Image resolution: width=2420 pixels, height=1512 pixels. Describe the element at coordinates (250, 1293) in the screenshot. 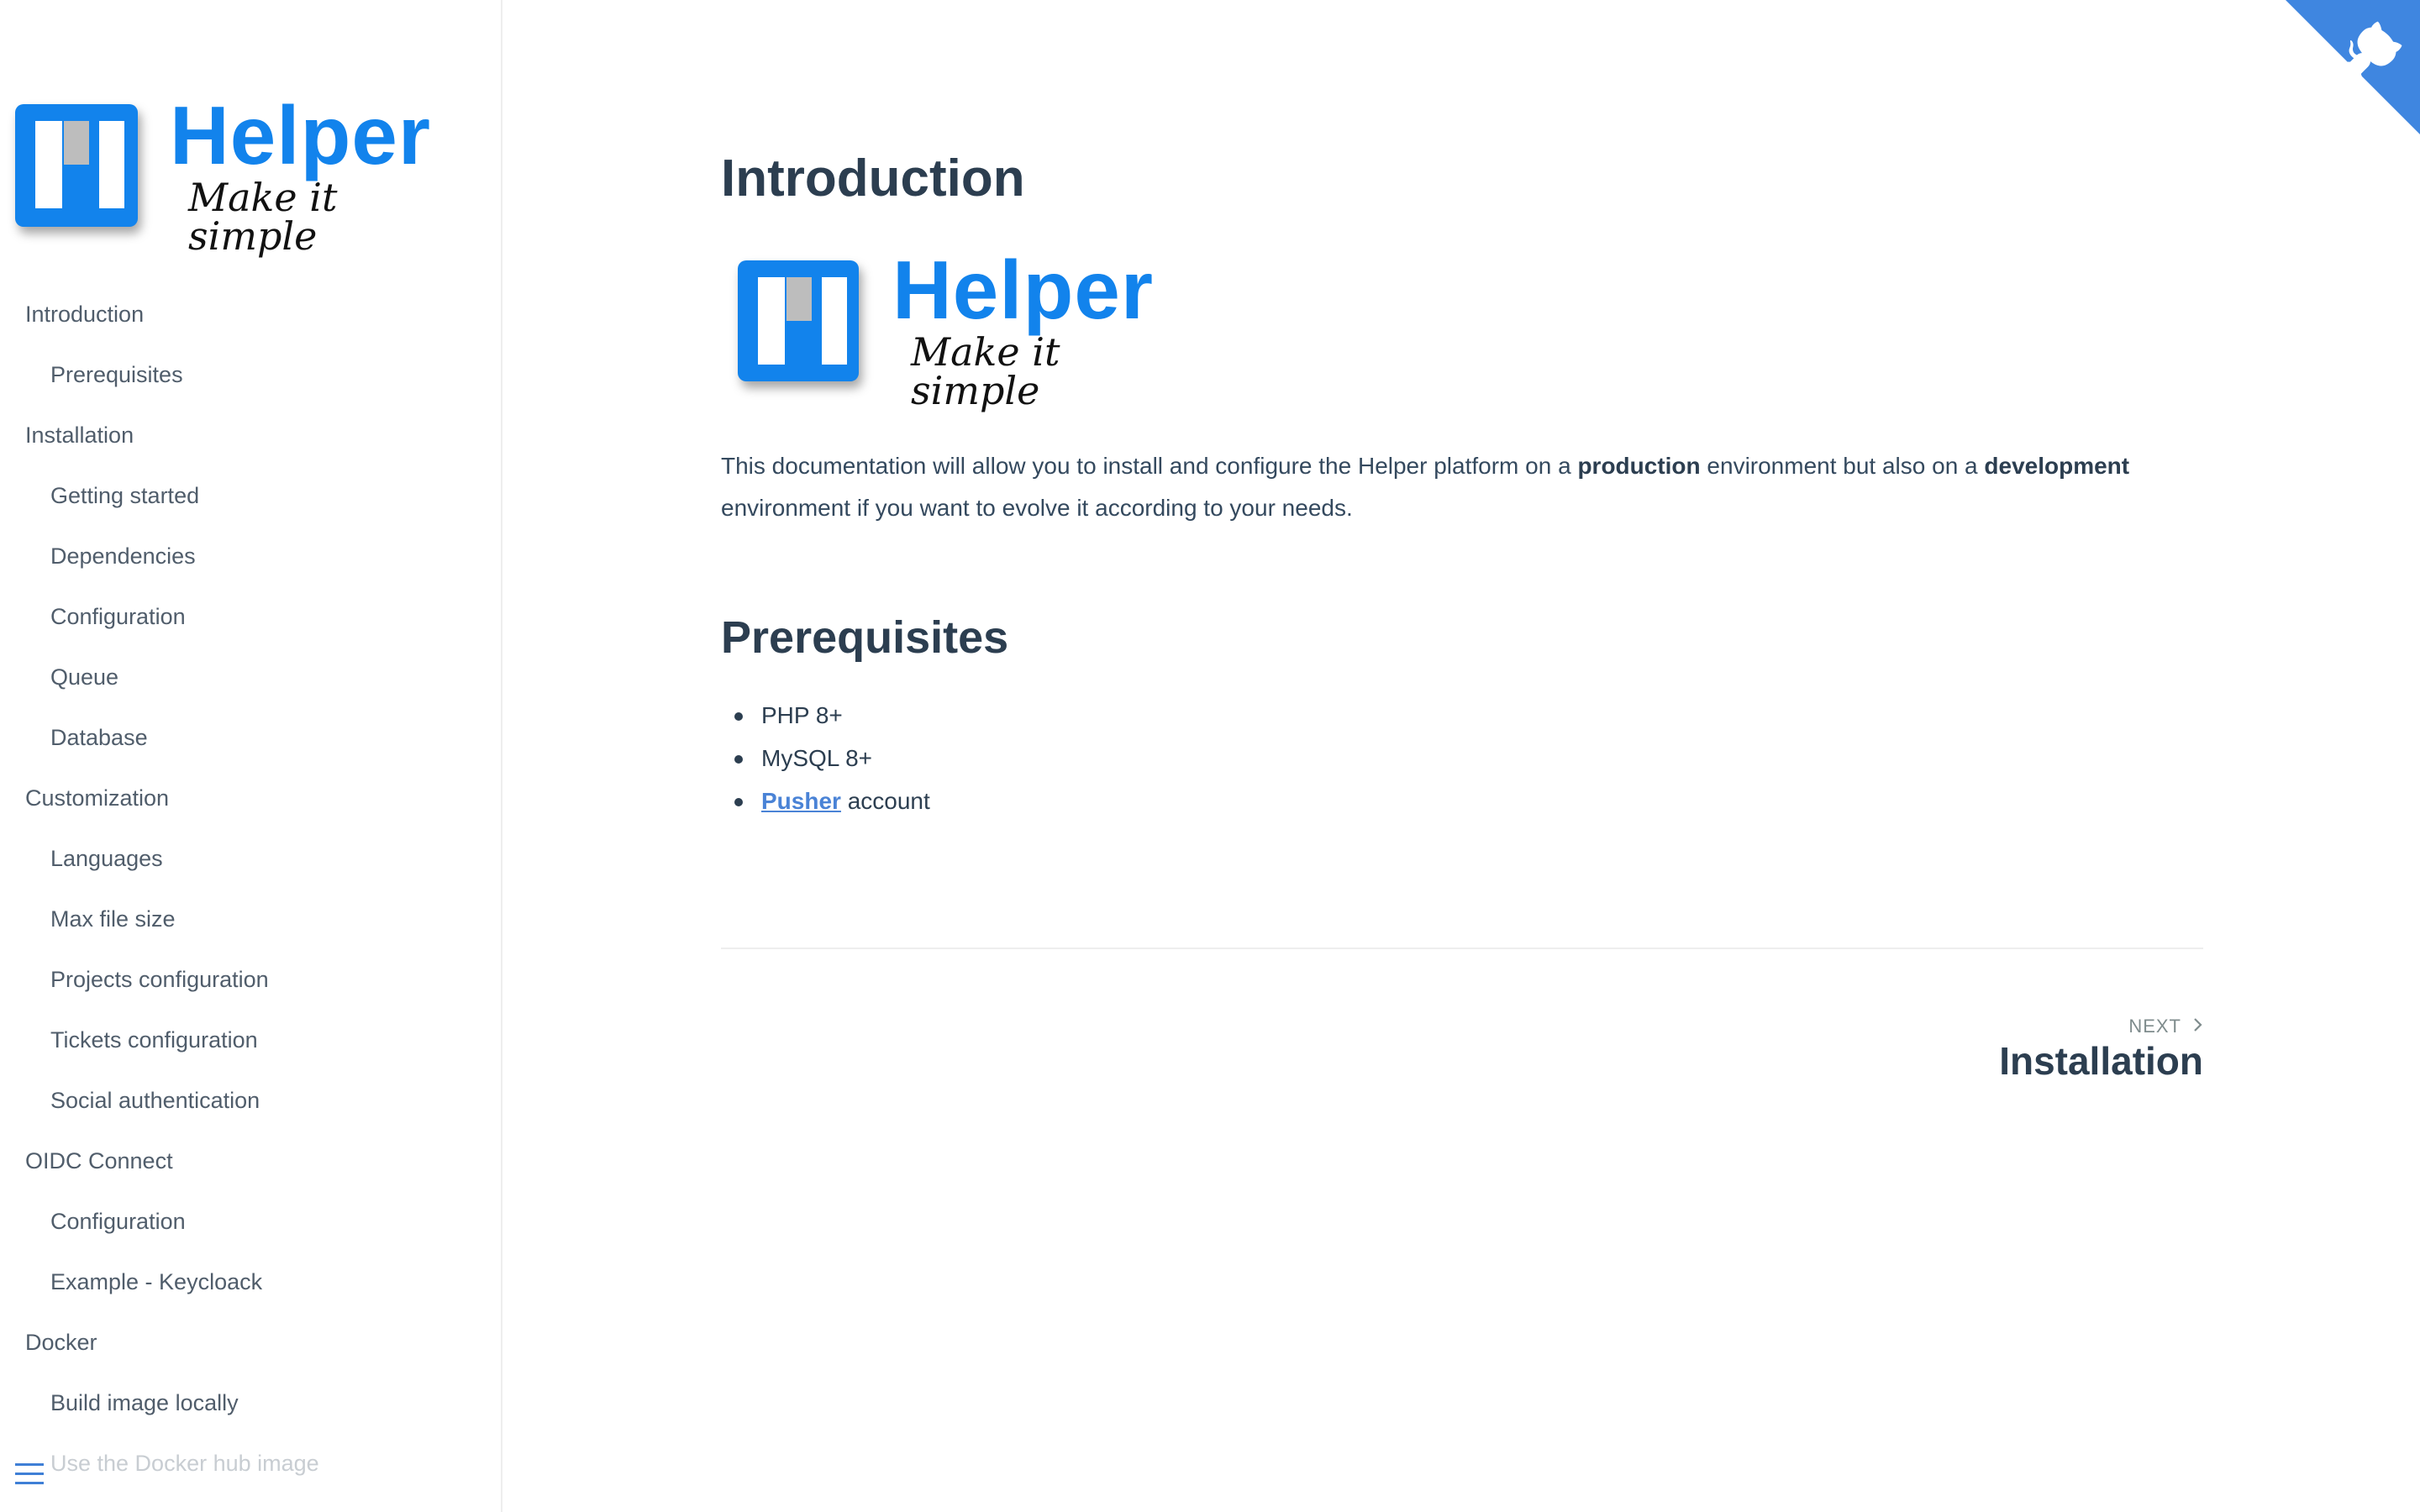

I see `sidebar-item-example-keycloack: Example - Keycloack` at that location.